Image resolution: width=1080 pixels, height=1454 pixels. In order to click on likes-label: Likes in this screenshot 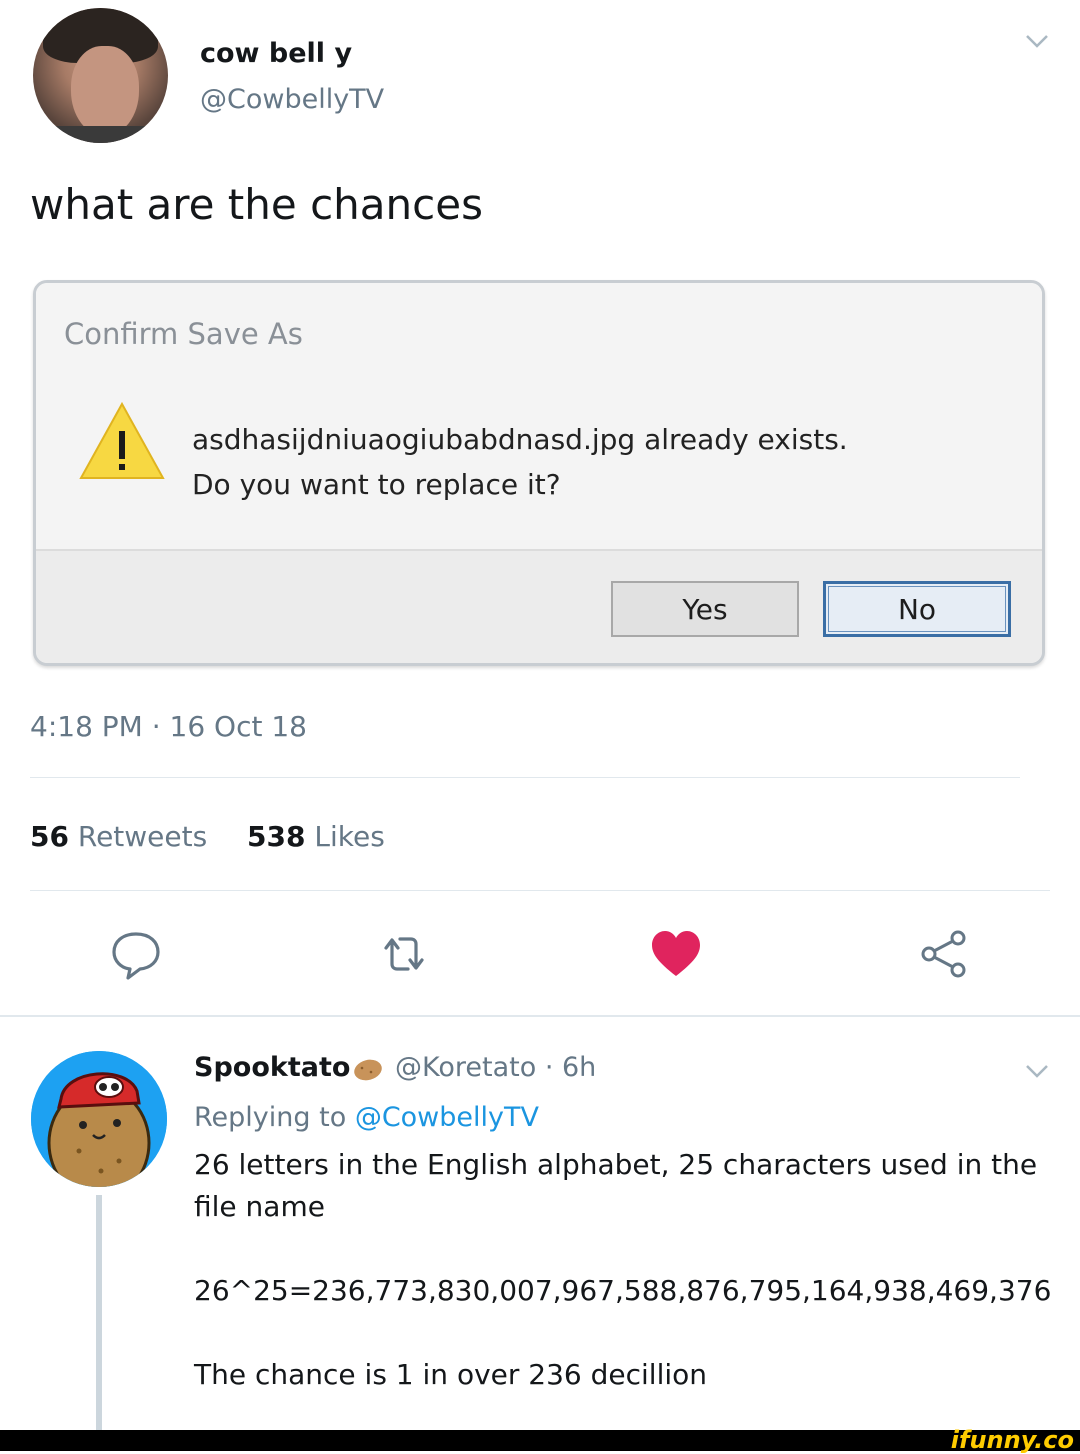, I will do `click(349, 836)`.